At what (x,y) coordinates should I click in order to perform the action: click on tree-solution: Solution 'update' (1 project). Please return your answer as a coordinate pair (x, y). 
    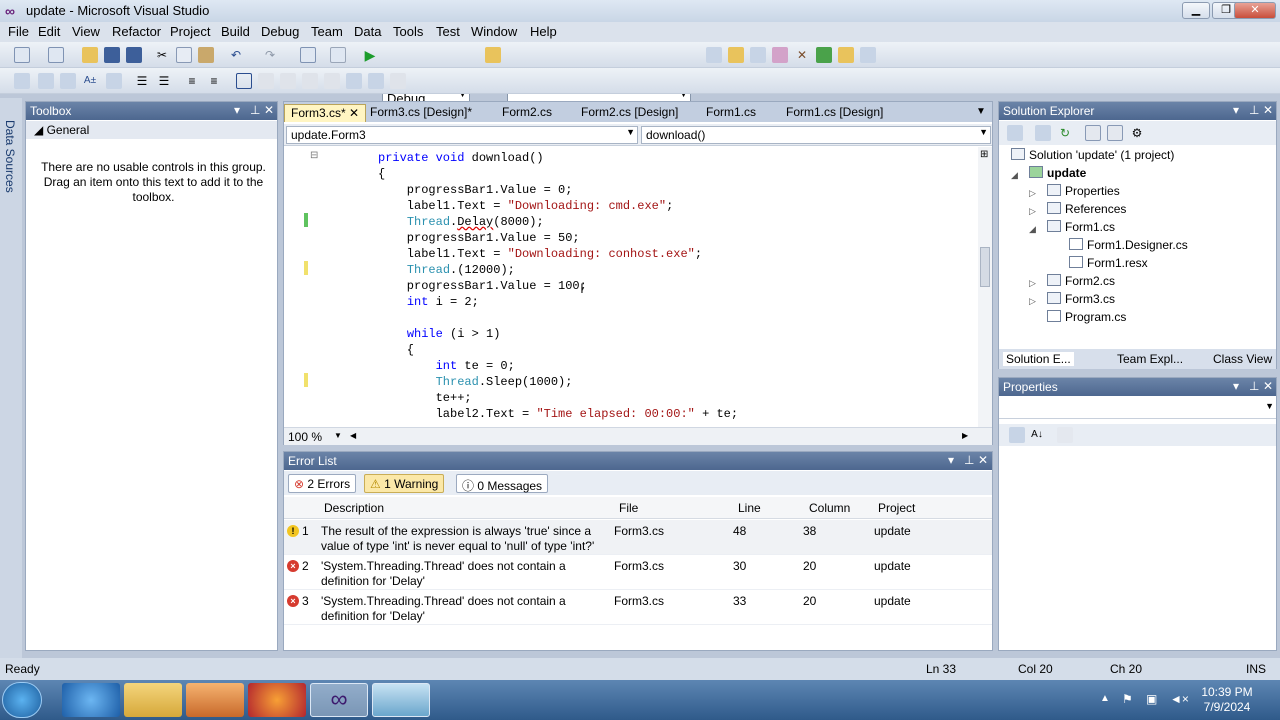
    Looking at the image, I should click on (1092, 155).